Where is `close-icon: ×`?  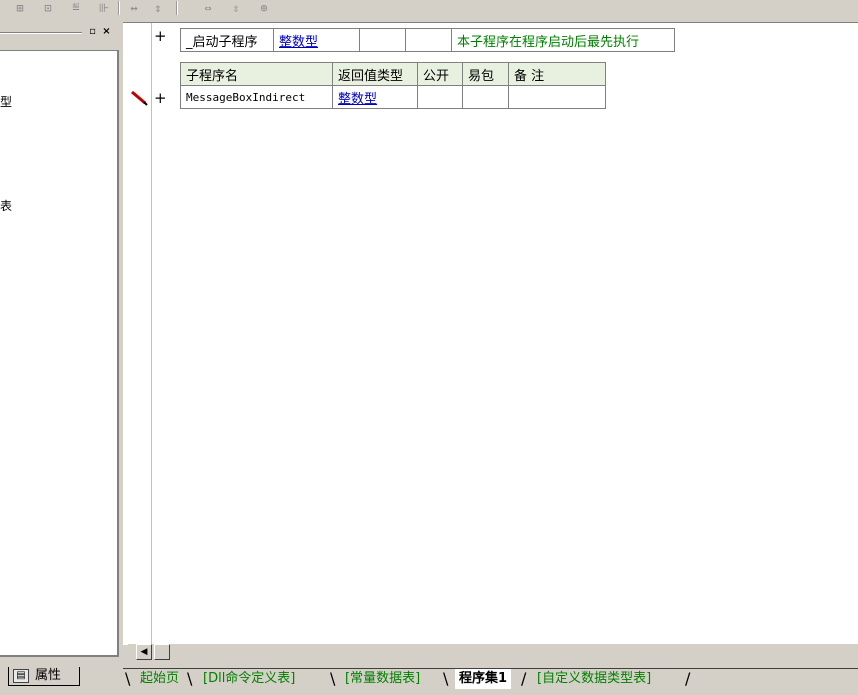
close-icon: × is located at coordinates (106, 31).